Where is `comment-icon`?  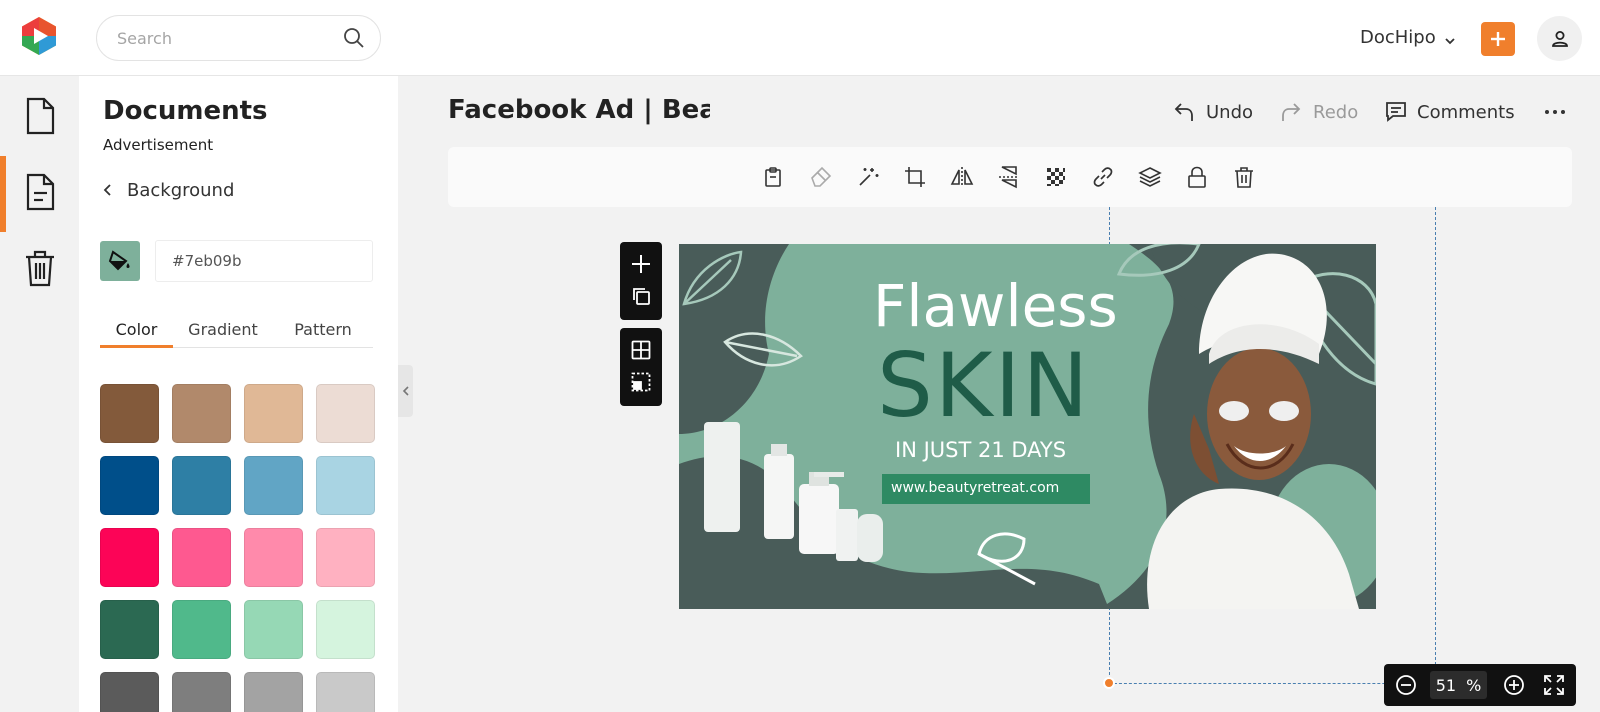 comment-icon is located at coordinates (1396, 112).